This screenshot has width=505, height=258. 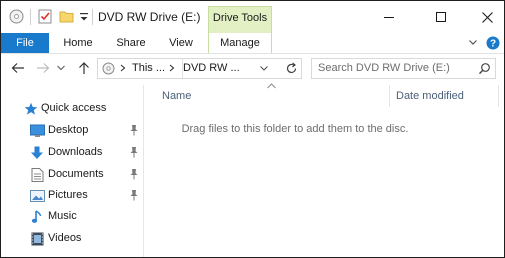 I want to click on recent-locations-icon, so click(x=61, y=68).